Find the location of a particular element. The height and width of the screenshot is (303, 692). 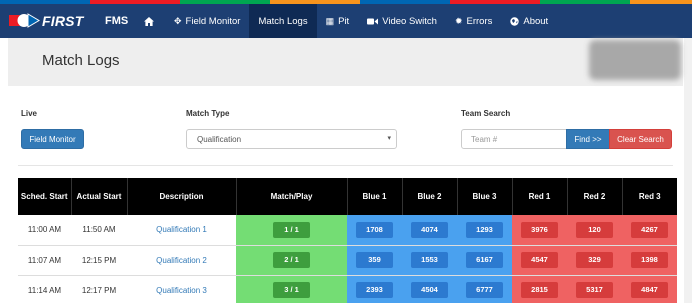

blue-team-button: 4504 is located at coordinates (429, 290).